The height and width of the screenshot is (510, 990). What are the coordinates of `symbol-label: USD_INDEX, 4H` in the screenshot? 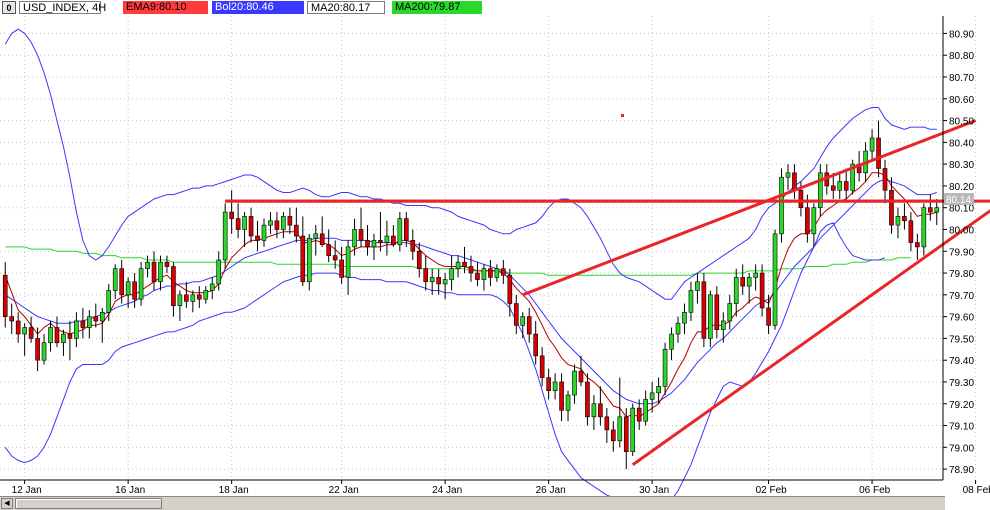 It's located at (62, 7).